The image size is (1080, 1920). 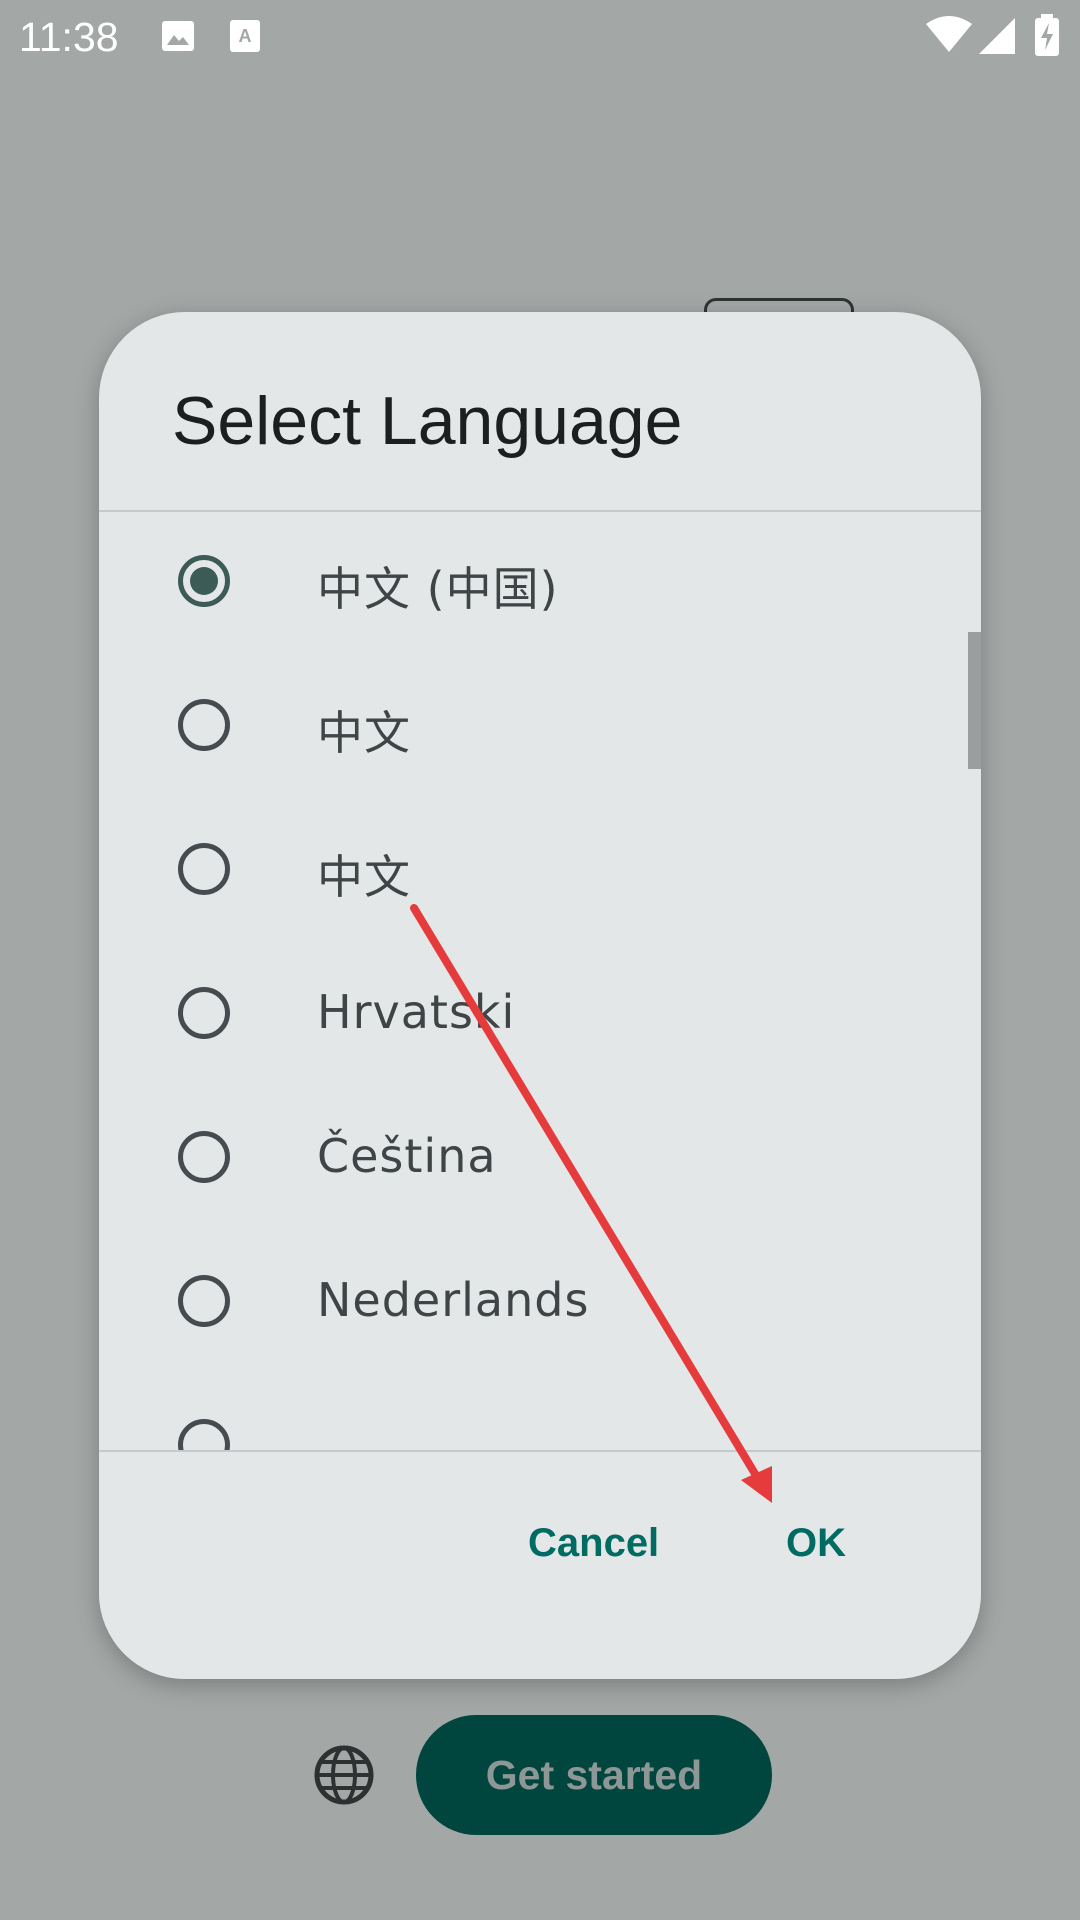 I want to click on get-started-button: Get started, so click(x=594, y=1775).